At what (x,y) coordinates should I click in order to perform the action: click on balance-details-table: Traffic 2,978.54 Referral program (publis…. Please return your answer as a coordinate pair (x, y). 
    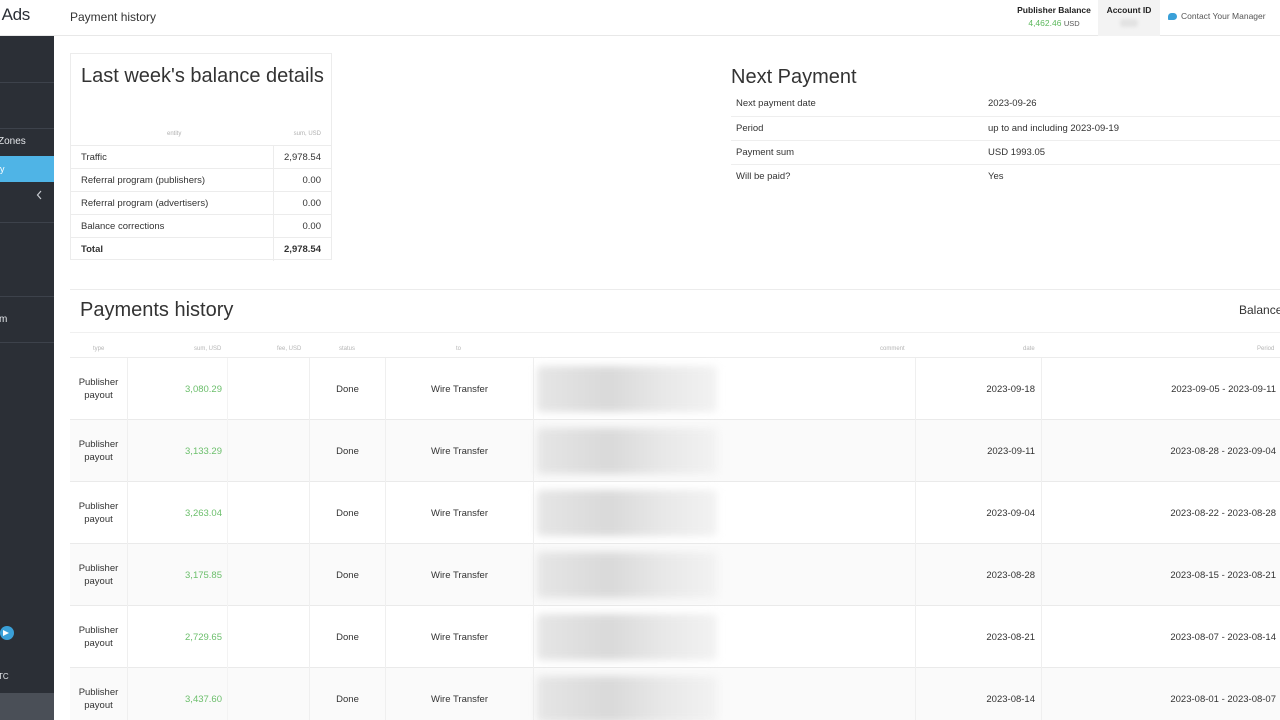
    Looking at the image, I should click on (201, 203).